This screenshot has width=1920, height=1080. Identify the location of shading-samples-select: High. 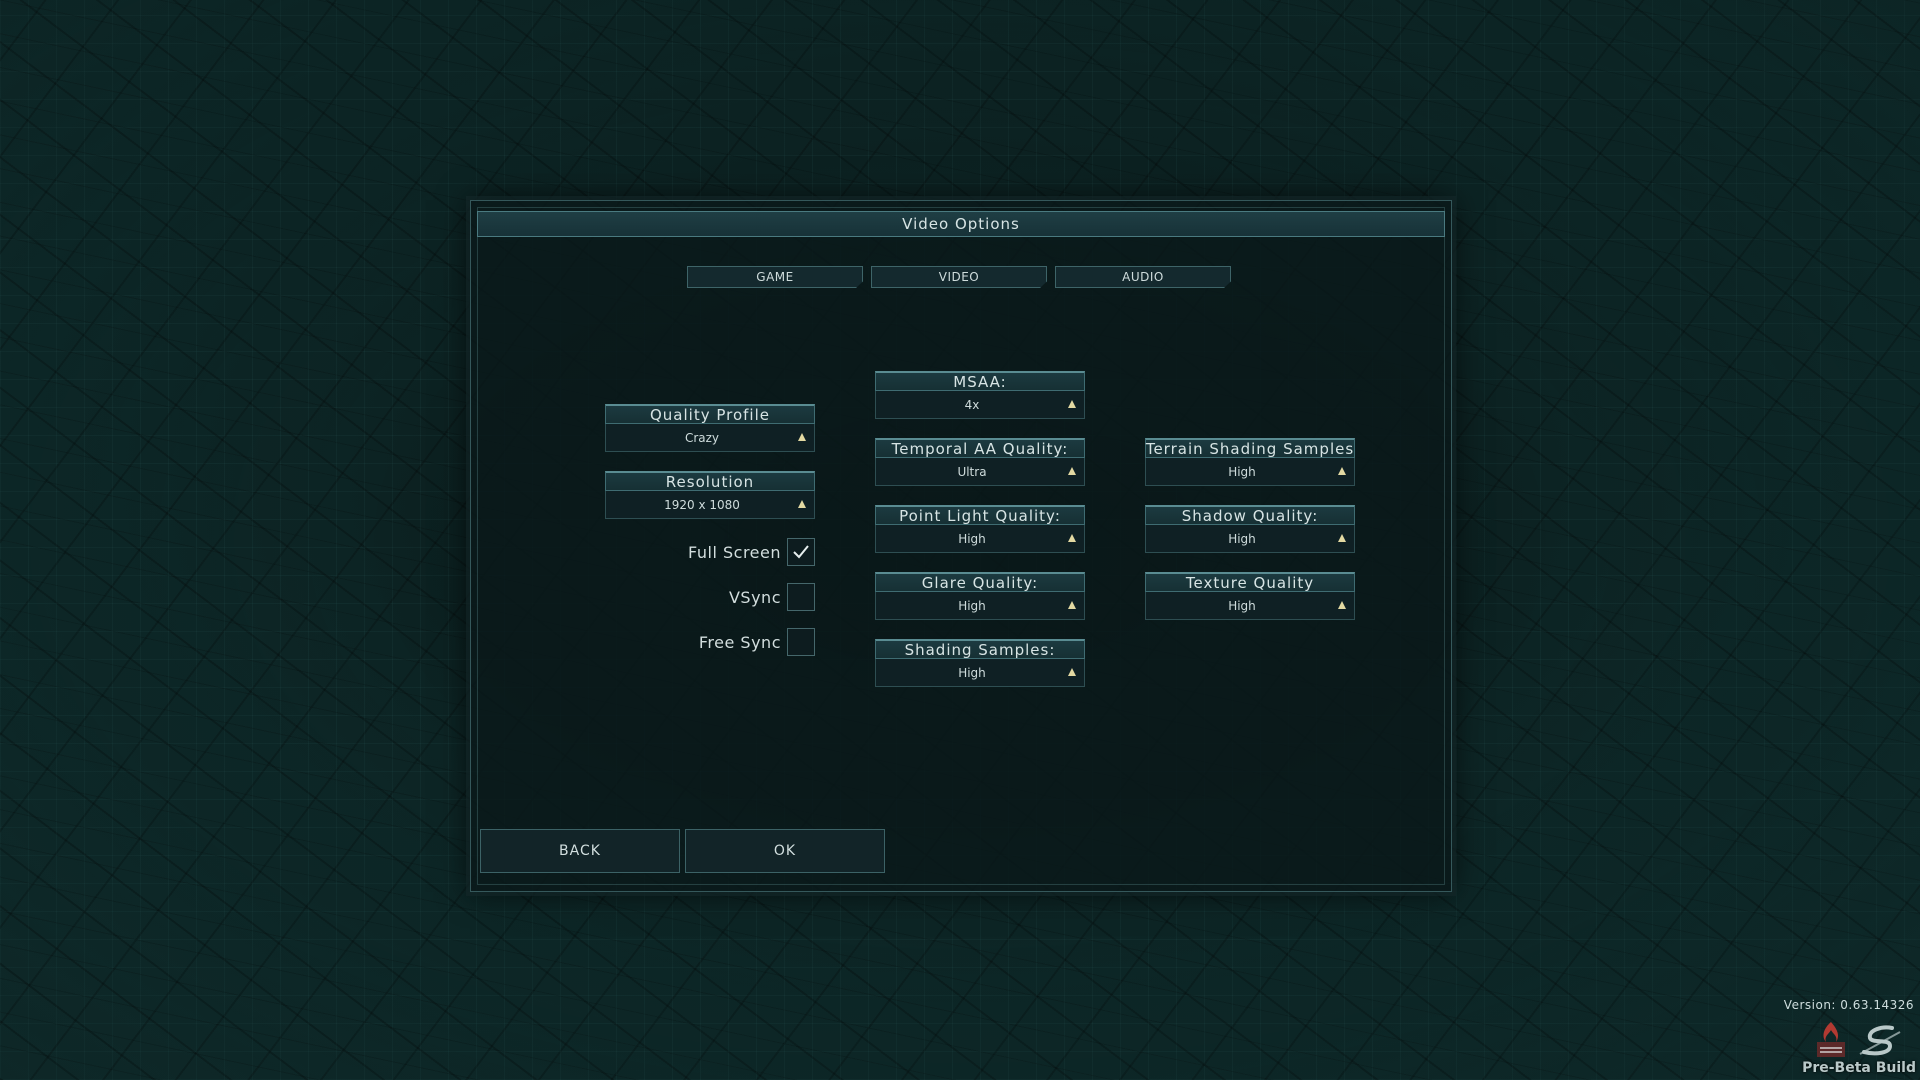
(980, 673).